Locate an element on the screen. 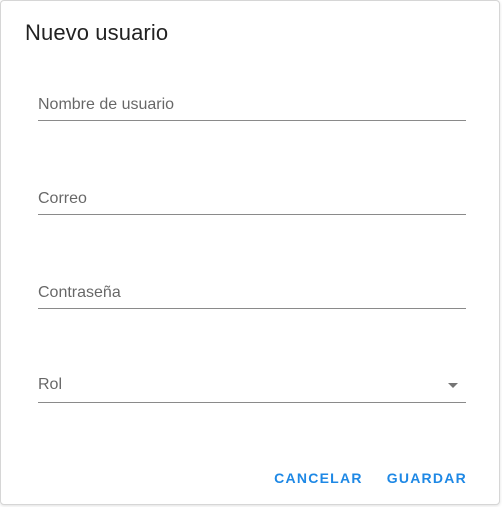 This screenshot has height=507, width=502. username-field is located at coordinates (252, 101).